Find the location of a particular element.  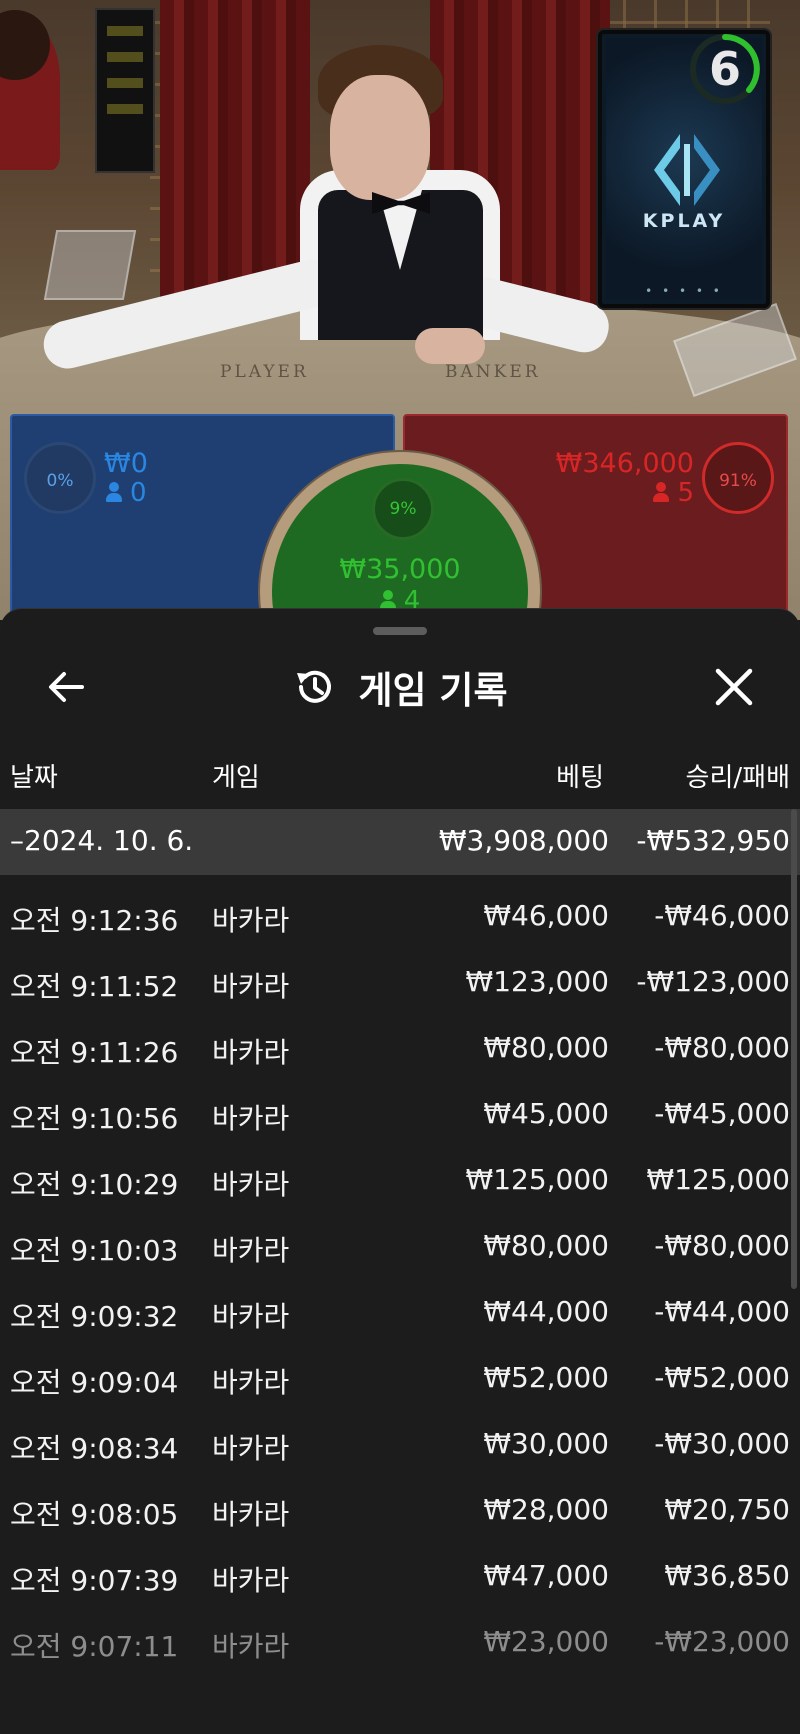

history-row: 오전 9:09:32 바카라 ₩44,000 -₩44,000 is located at coordinates (400, 1304).